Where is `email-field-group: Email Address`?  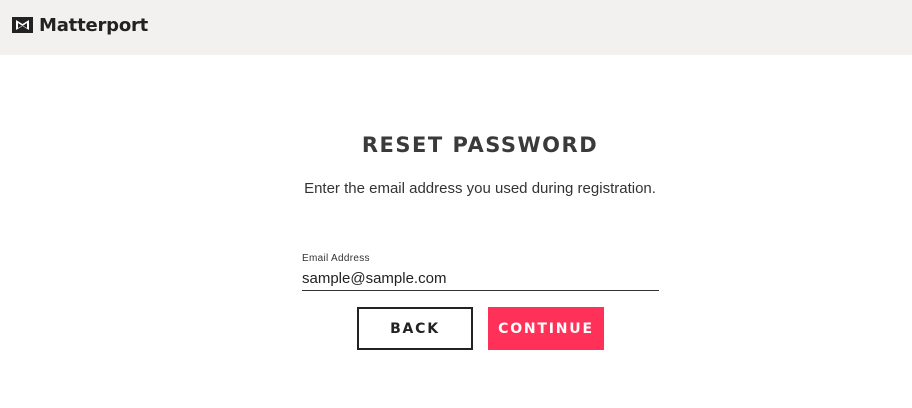 email-field-group: Email Address is located at coordinates (480, 272).